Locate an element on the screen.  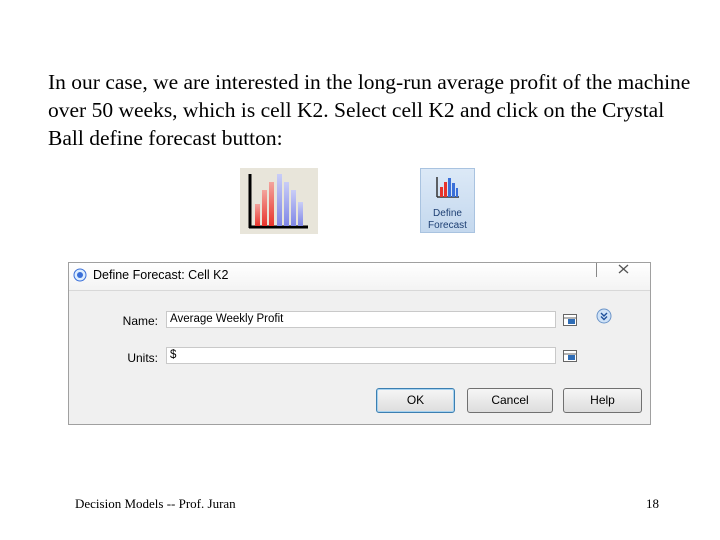
titlebar-separator is located at coordinates (596, 270).